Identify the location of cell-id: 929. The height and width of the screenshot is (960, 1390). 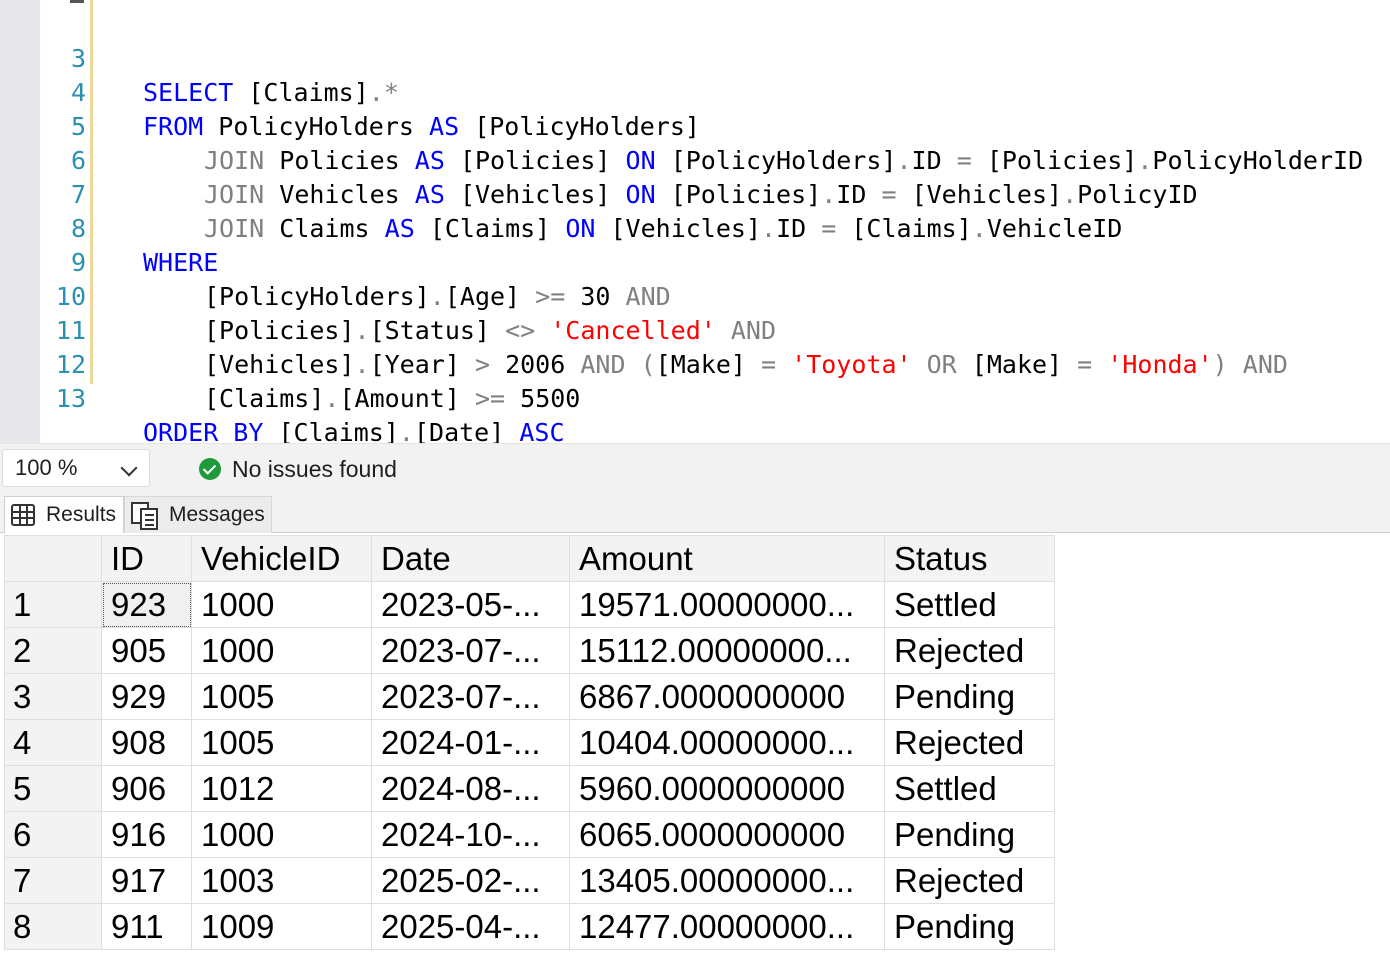
(146, 696).